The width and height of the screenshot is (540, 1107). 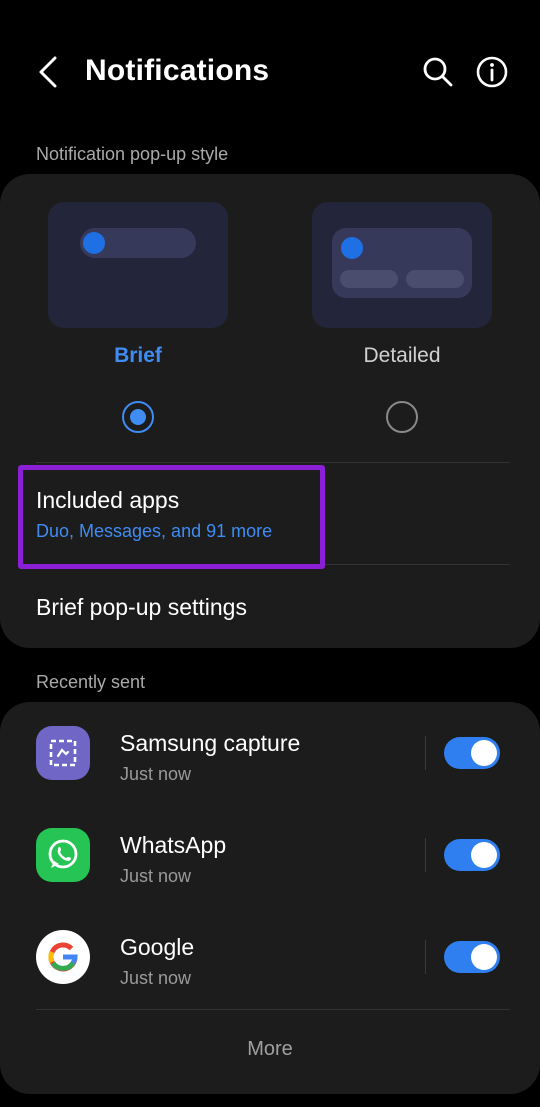 I want to click on app-row-samsung-capture: Samsung capture Just now, so click(x=270, y=753).